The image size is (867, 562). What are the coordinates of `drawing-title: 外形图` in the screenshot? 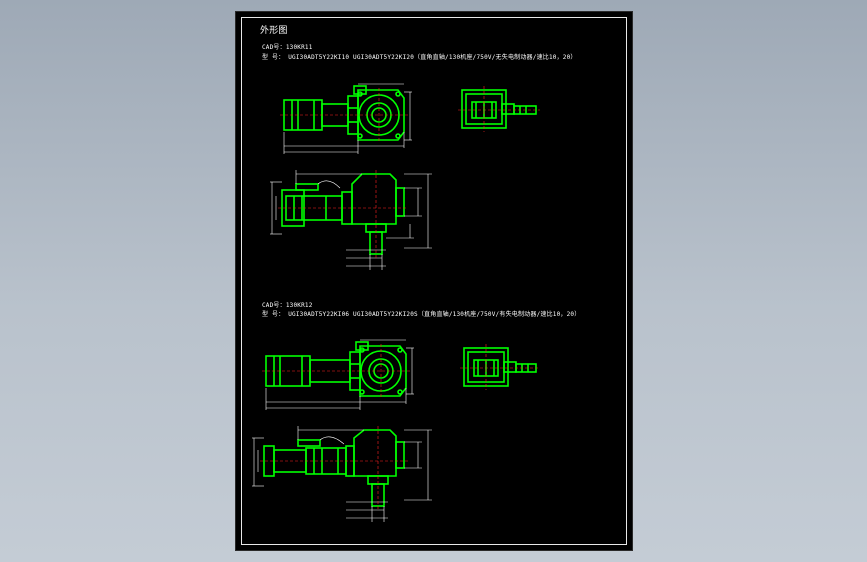 It's located at (274, 31).